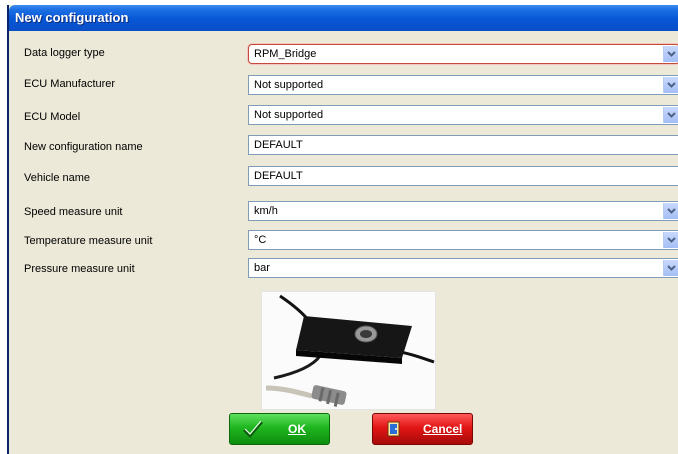 The image size is (678, 454). Describe the element at coordinates (463, 211) in the screenshot. I see `speed-unit-select: km/h` at that location.